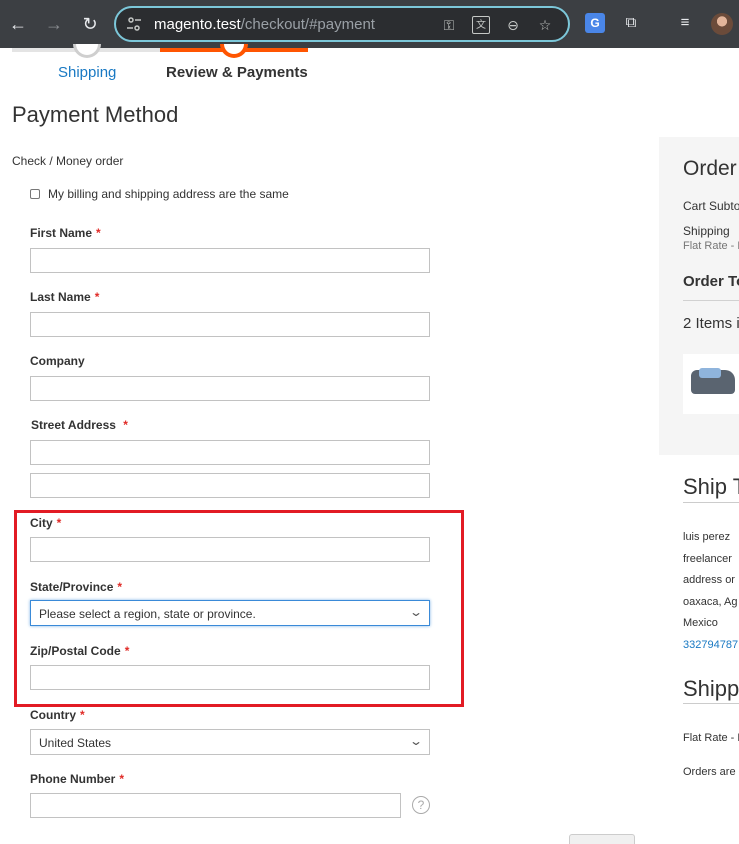 The image size is (739, 844). What do you see at coordinates (230, 452) in the screenshot?
I see `street-line-1-field` at bounding box center [230, 452].